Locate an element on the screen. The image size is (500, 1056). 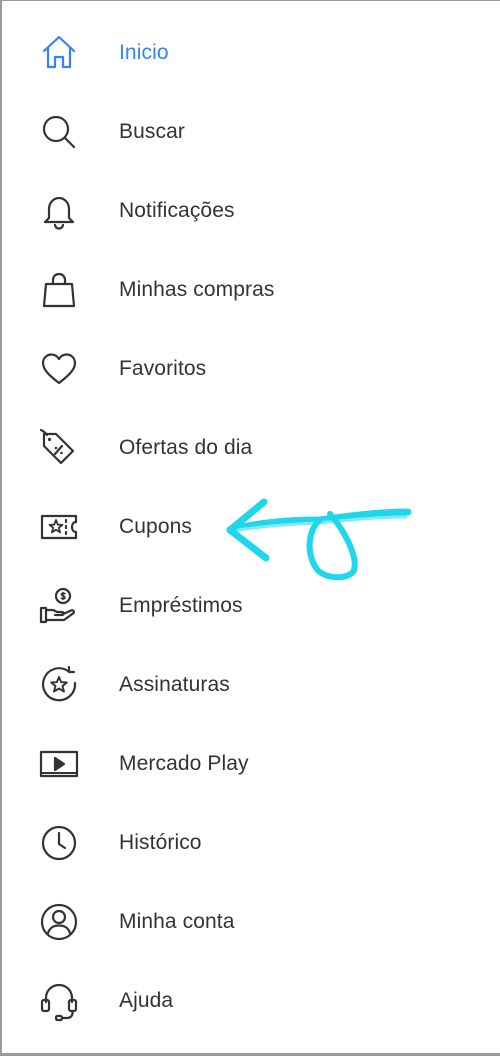
menu-item-label: Buscar is located at coordinates (152, 131).